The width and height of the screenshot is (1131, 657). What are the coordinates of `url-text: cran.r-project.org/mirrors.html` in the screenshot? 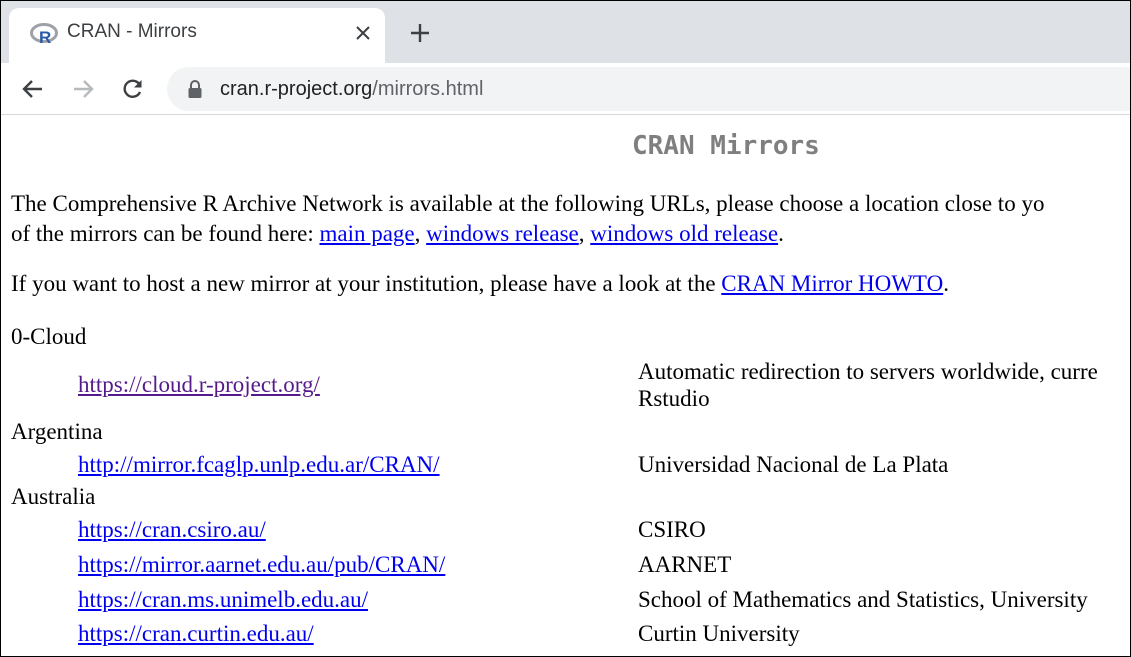 It's located at (351, 89).